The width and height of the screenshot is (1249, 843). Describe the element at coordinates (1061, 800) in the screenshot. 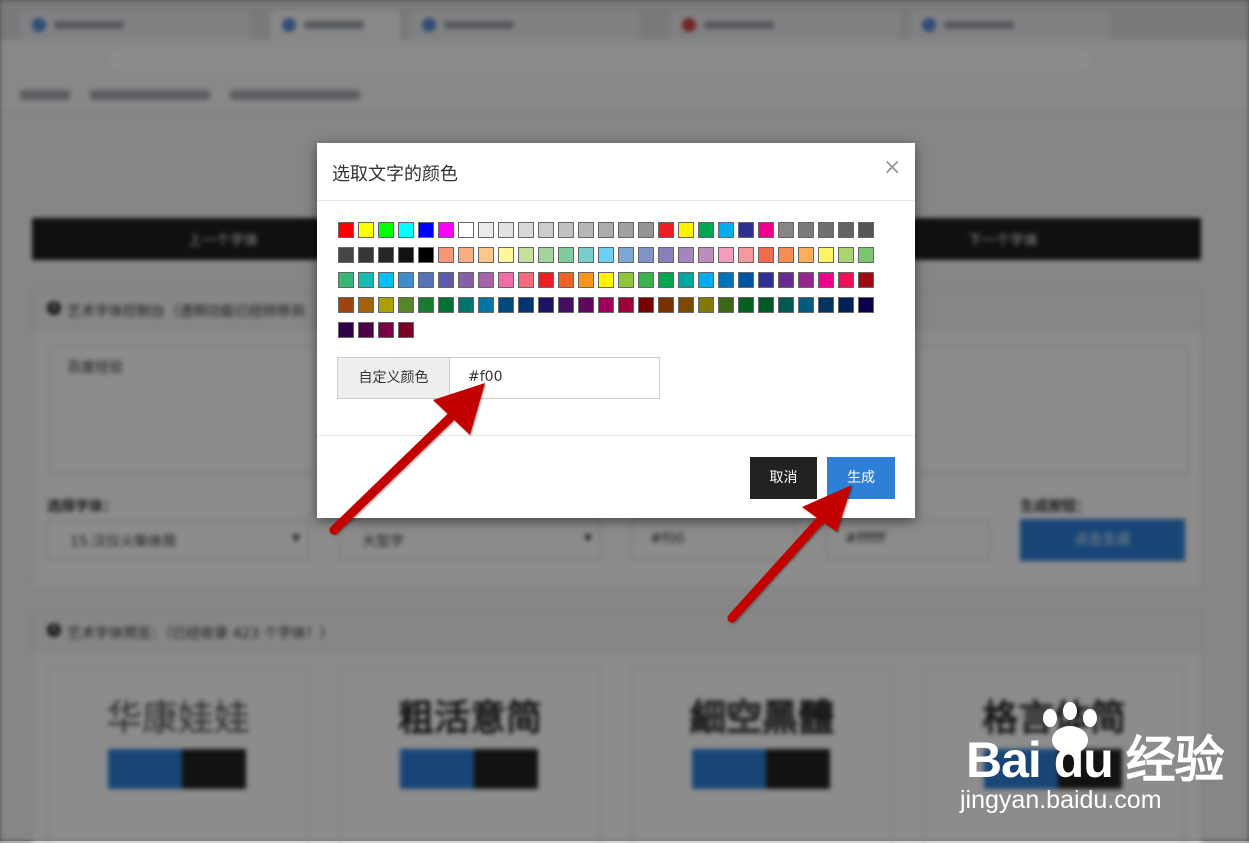

I see `watermark-url: jingyan.baidu.com` at that location.